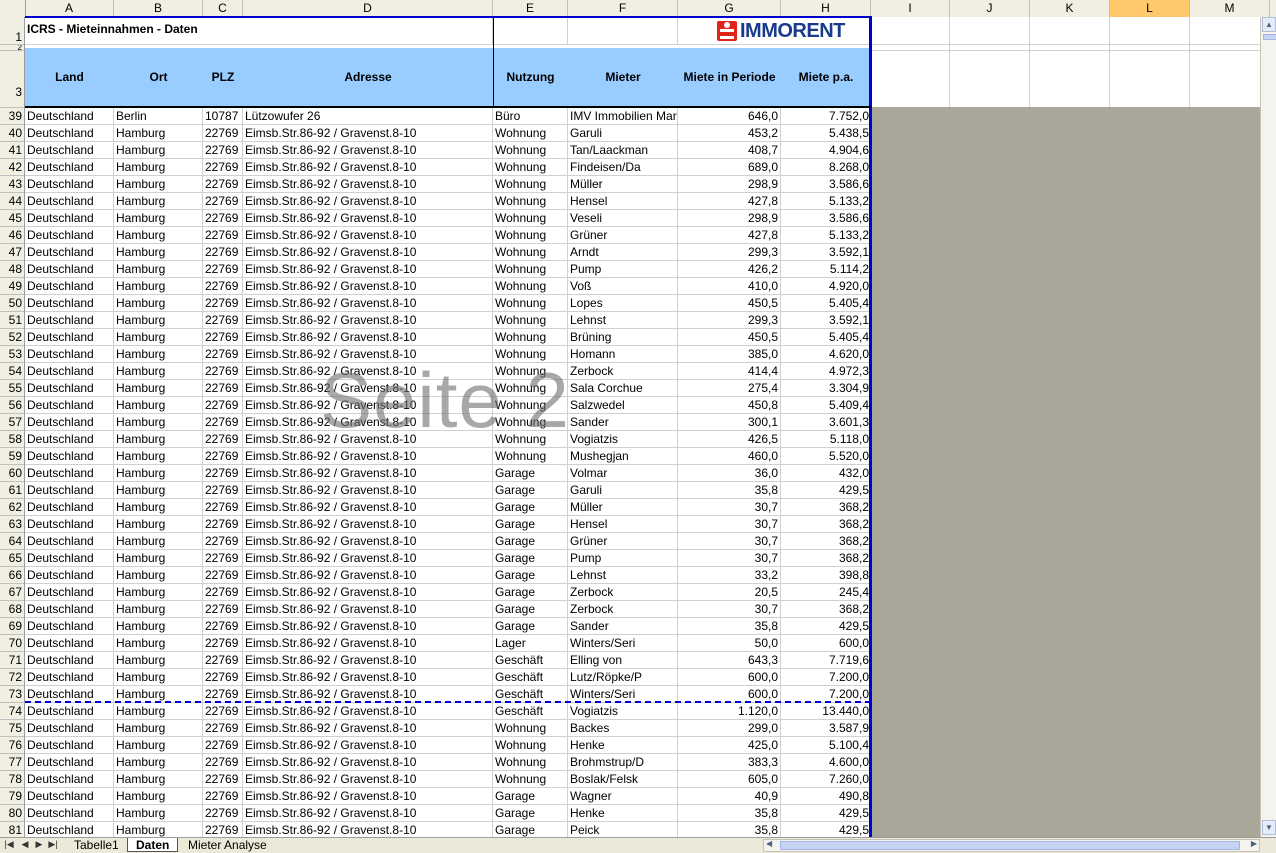  What do you see at coordinates (623, 167) in the screenshot?
I see `cell-mieter: Findeisen/Da` at bounding box center [623, 167].